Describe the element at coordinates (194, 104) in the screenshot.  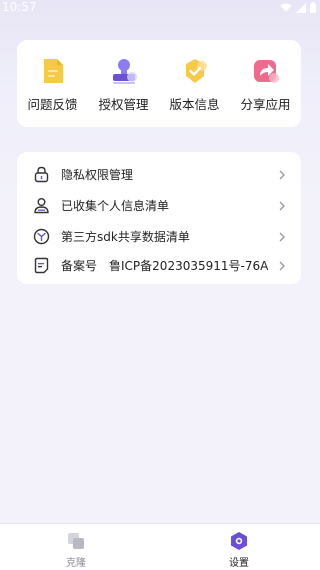
I see `grid-label: 版本信息` at that location.